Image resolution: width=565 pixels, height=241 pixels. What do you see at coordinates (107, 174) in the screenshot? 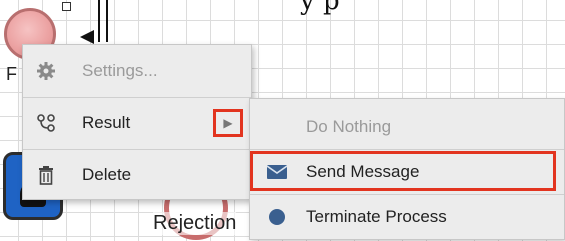
I see `menu-item-label: Delete` at bounding box center [107, 174].